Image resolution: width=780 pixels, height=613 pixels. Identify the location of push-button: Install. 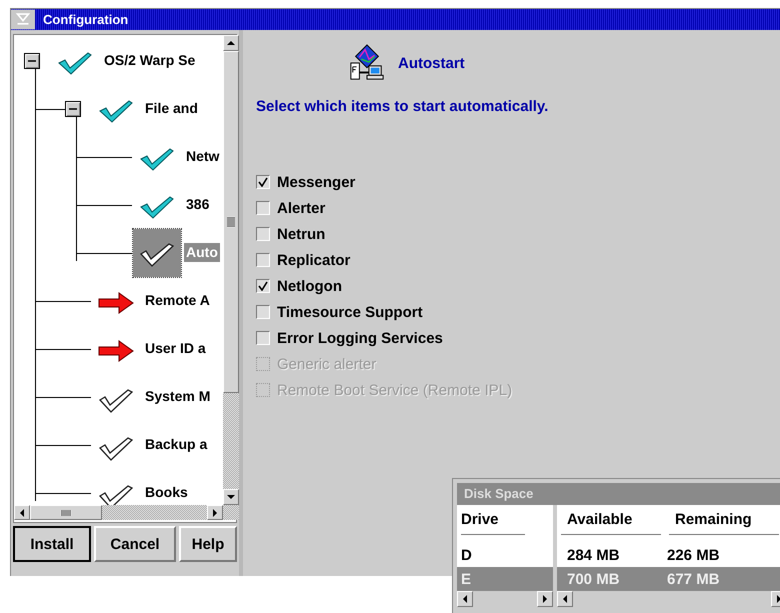
(52, 544).